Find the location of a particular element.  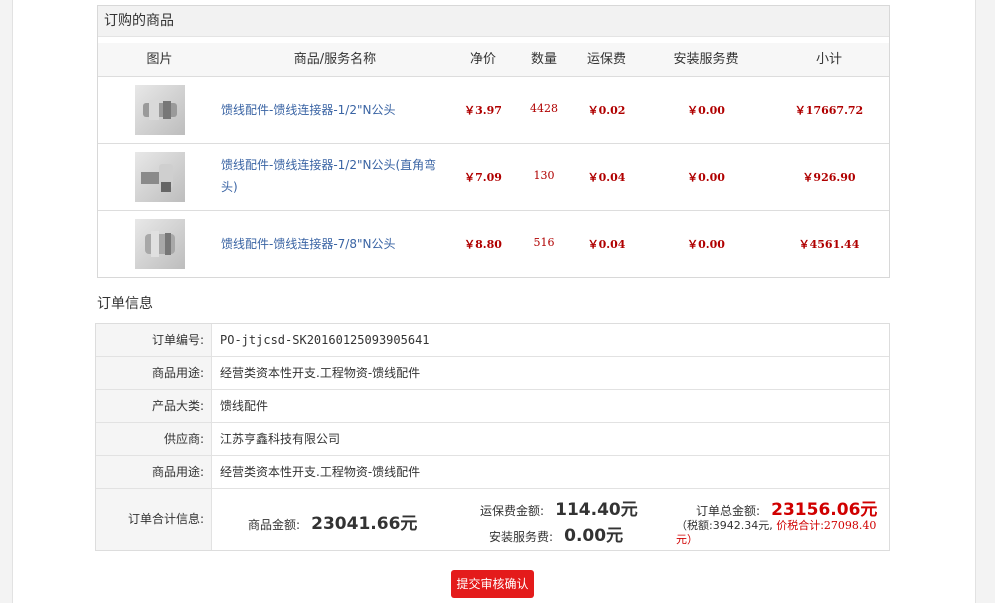

product-name-link: 馈线配件-馈线连接器-1/2"N公头(直角弯头) is located at coordinates (335, 176).